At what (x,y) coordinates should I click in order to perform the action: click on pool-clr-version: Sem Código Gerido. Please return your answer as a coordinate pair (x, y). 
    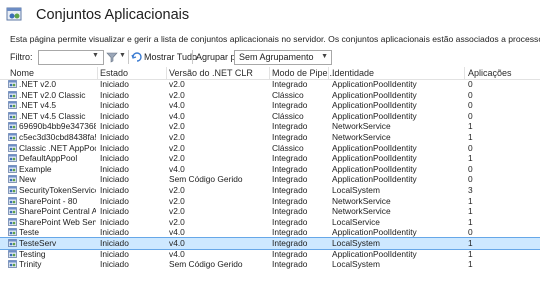
    Looking at the image, I should click on (206, 179).